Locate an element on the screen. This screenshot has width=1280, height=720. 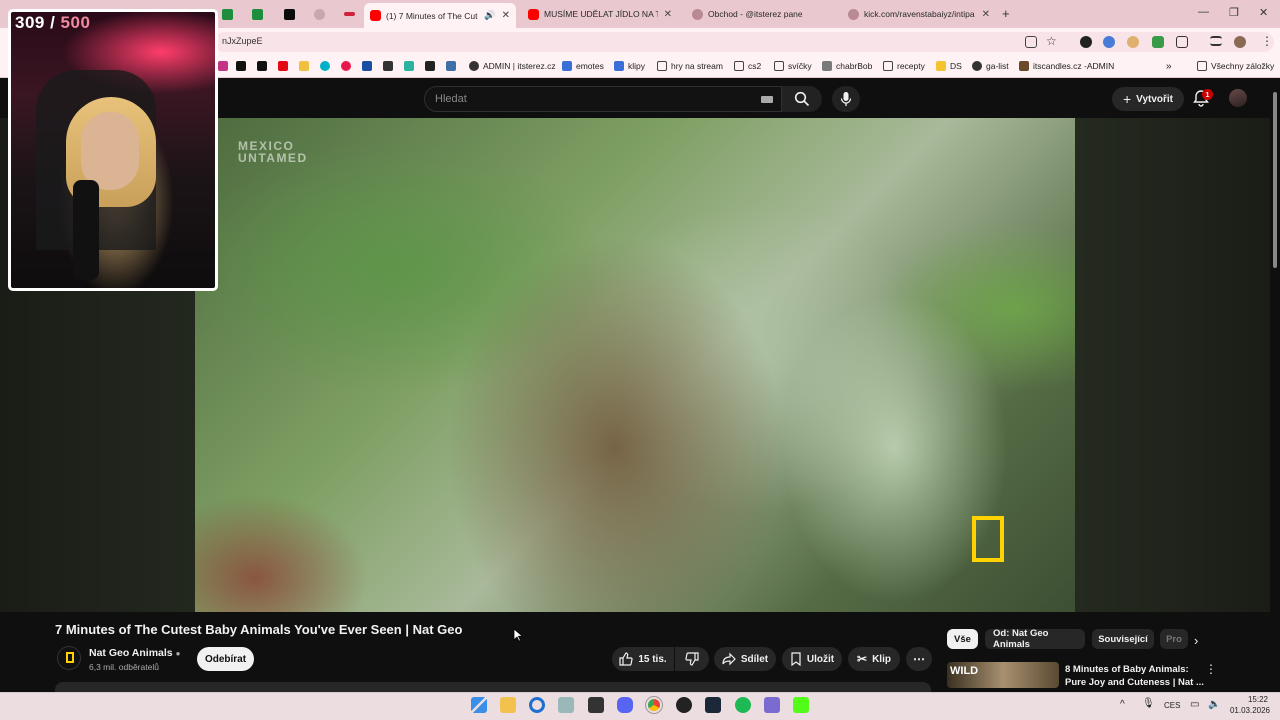
chip-from-channel: Od: Nat Geo Animals is located at coordinates (1035, 639).